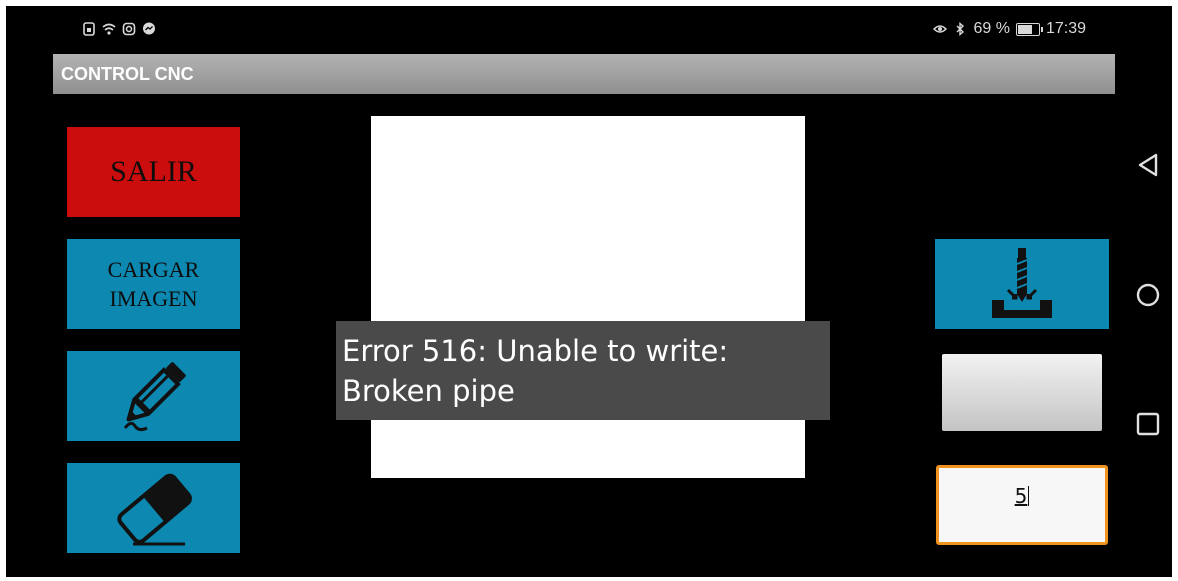 The image size is (1178, 581). I want to click on cnc-tool-button, so click(1022, 284).